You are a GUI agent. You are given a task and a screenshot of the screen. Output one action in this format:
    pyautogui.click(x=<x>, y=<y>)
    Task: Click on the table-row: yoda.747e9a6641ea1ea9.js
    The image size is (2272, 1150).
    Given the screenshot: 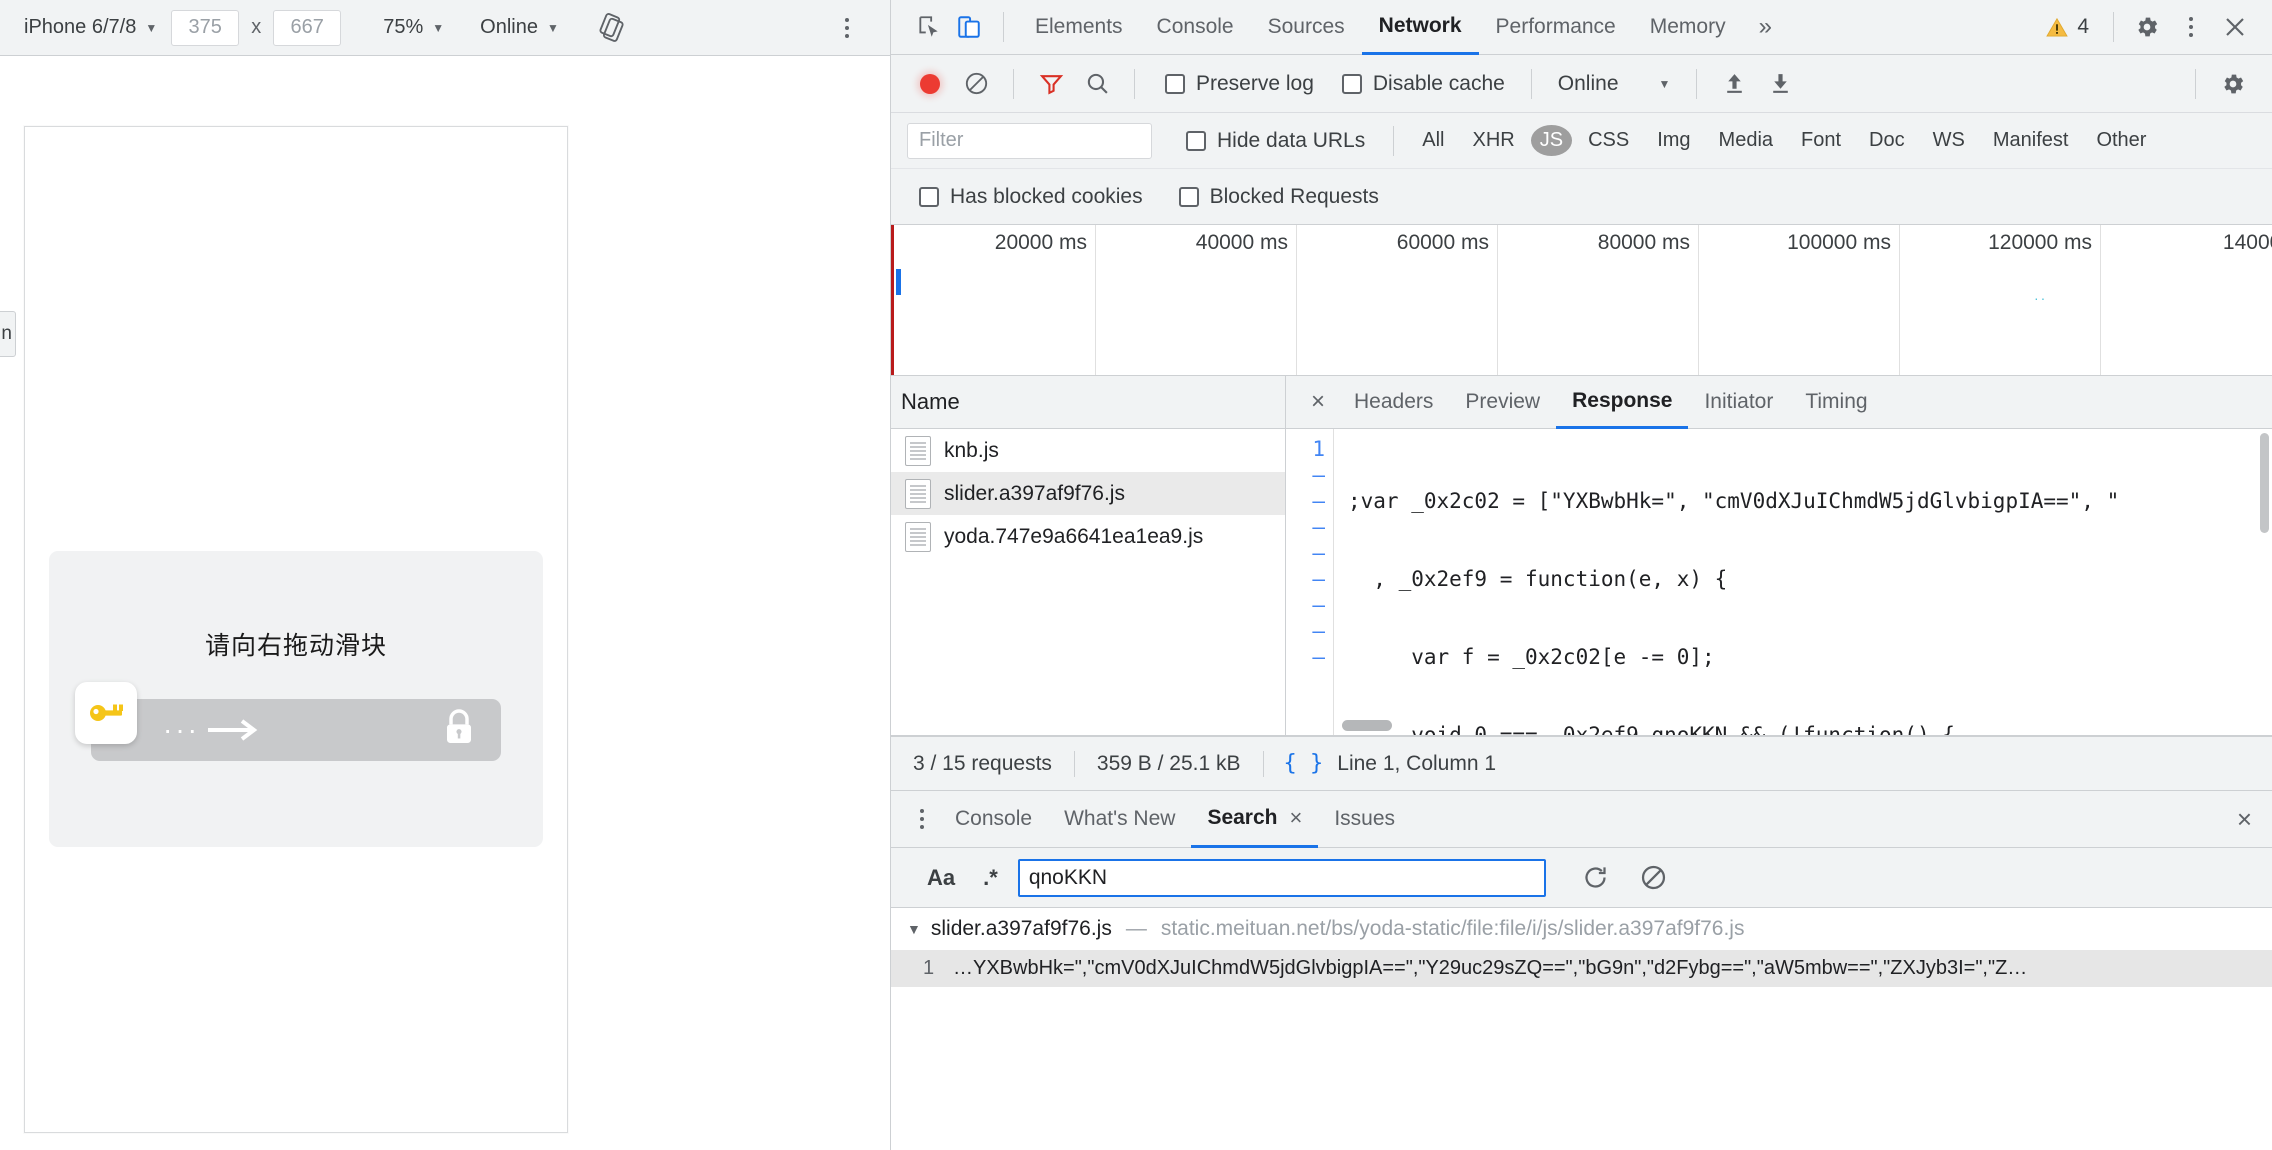 What is the action you would take?
    pyautogui.click(x=1088, y=536)
    